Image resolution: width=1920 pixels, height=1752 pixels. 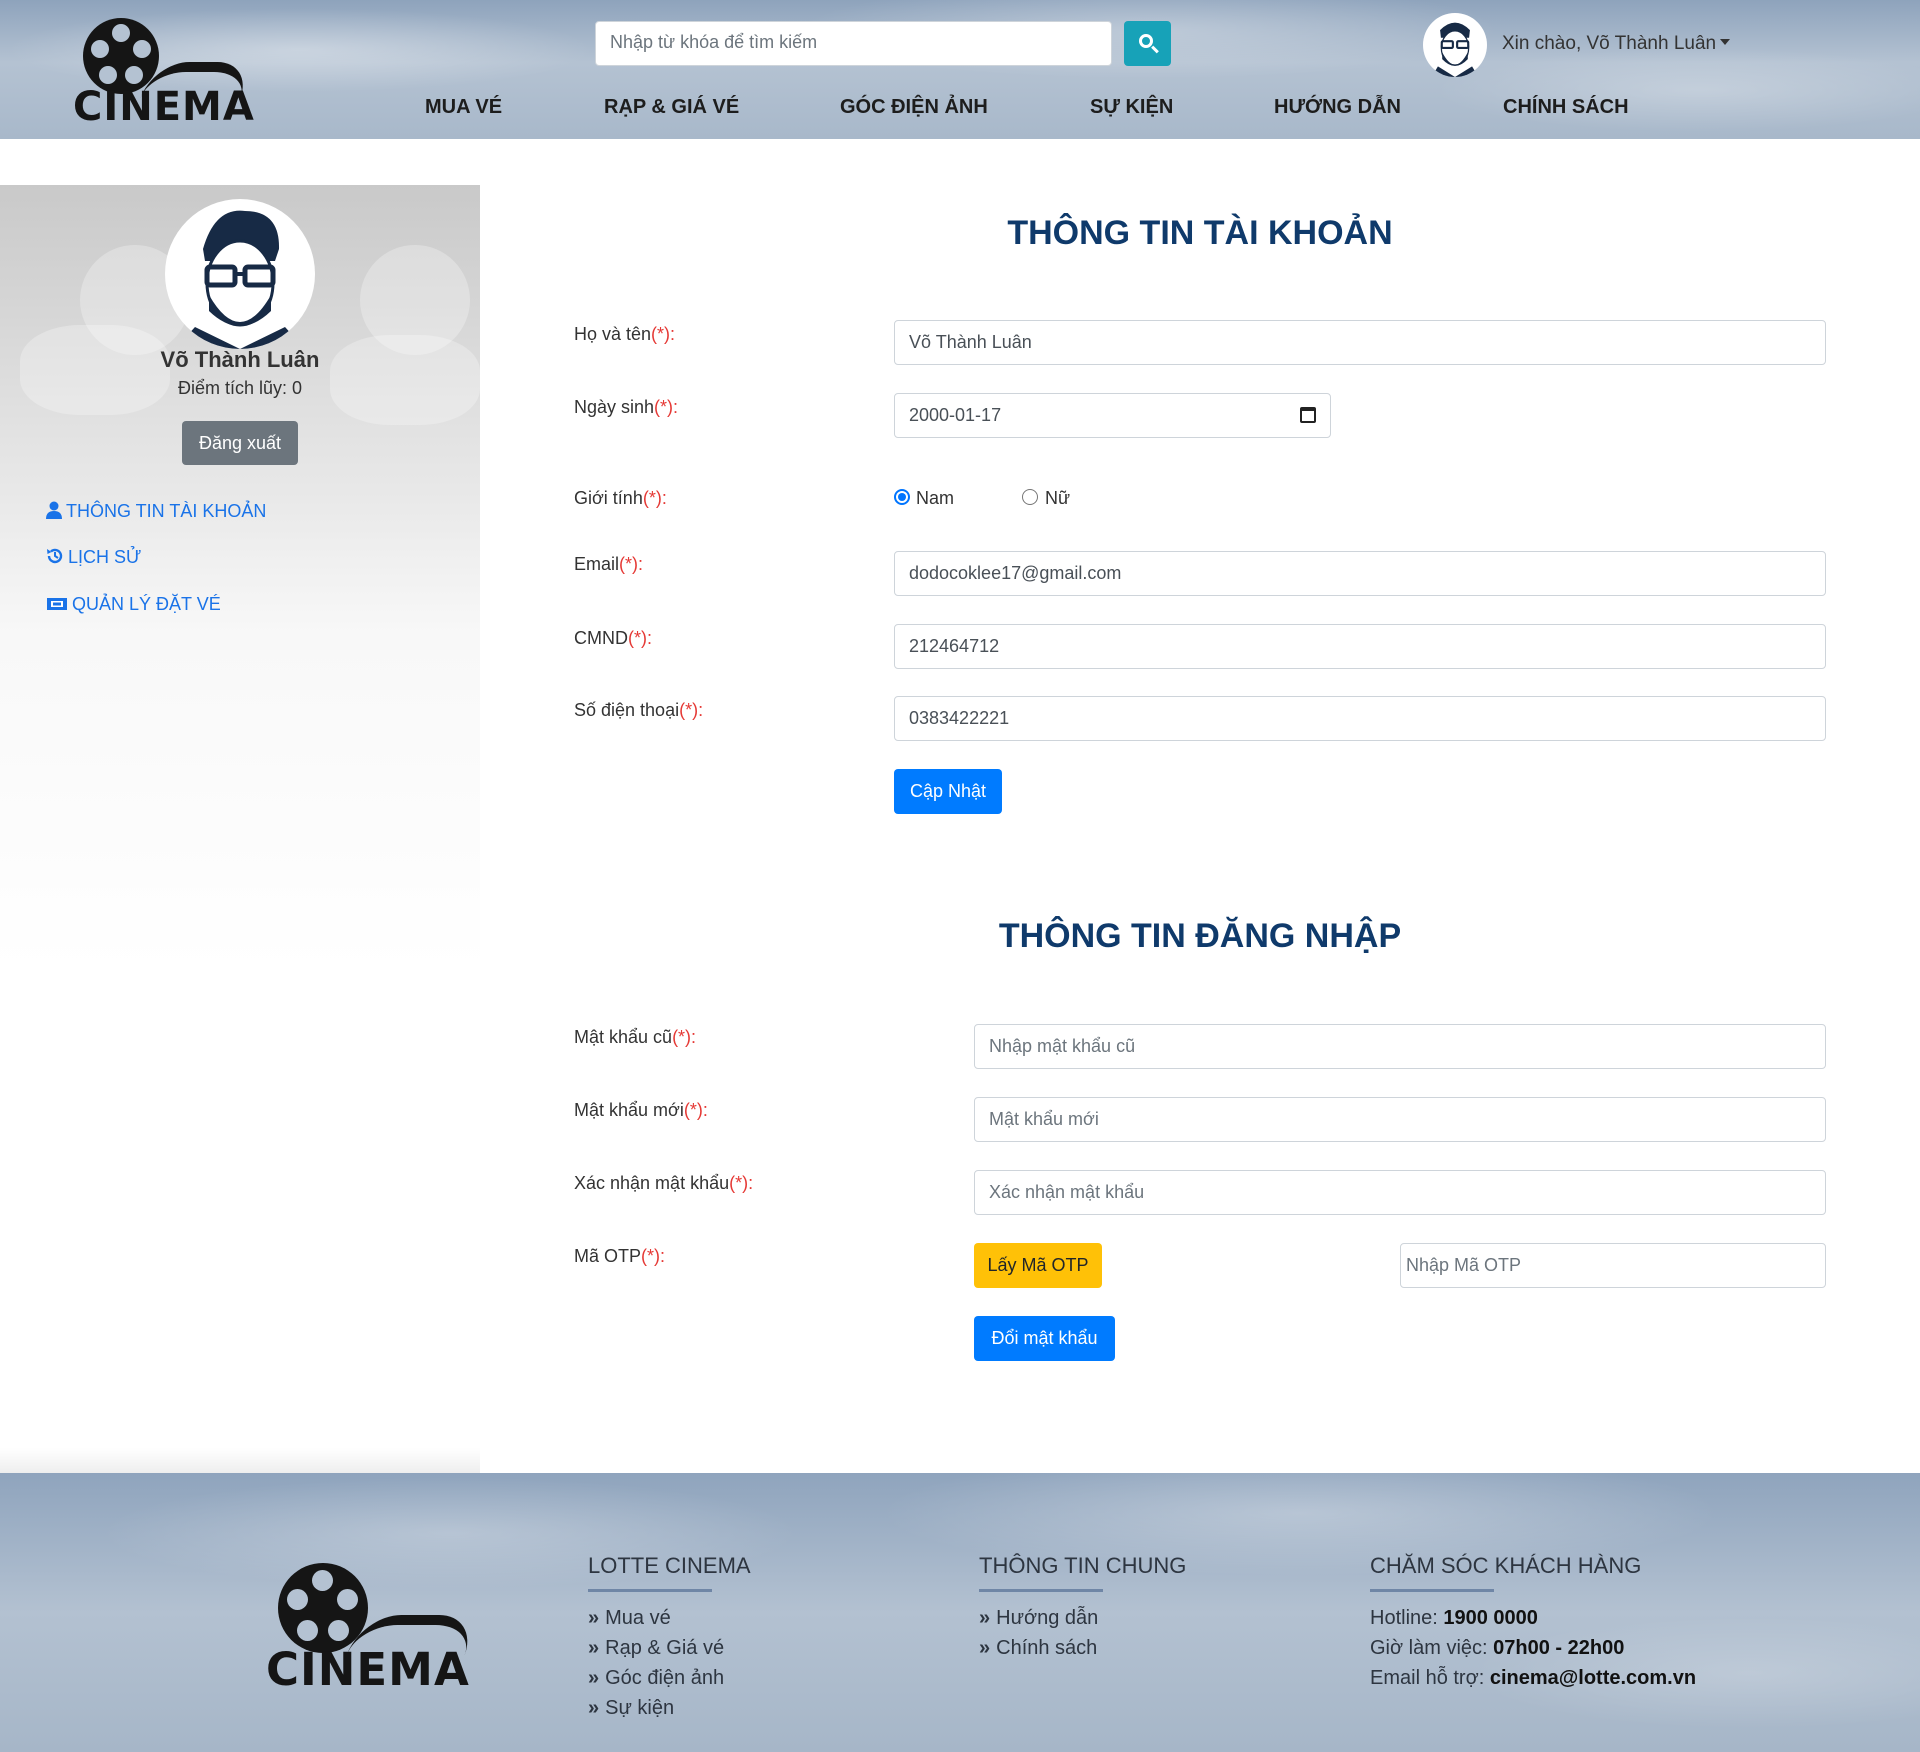 I want to click on footer-logo-wordmark: CINEMA, so click(x=368, y=1669).